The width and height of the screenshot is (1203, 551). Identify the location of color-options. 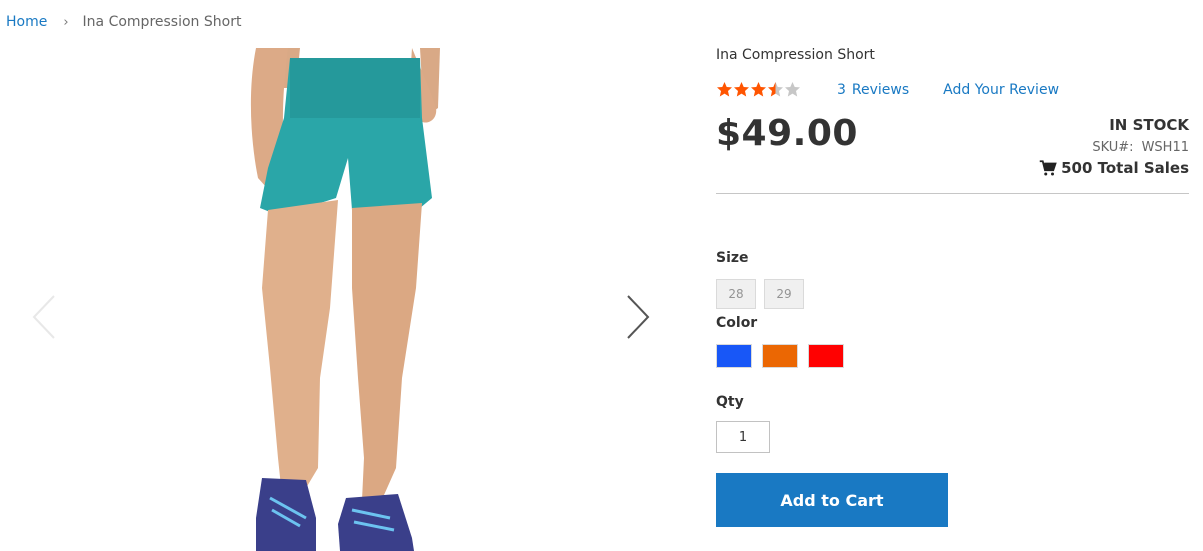
(780, 356).